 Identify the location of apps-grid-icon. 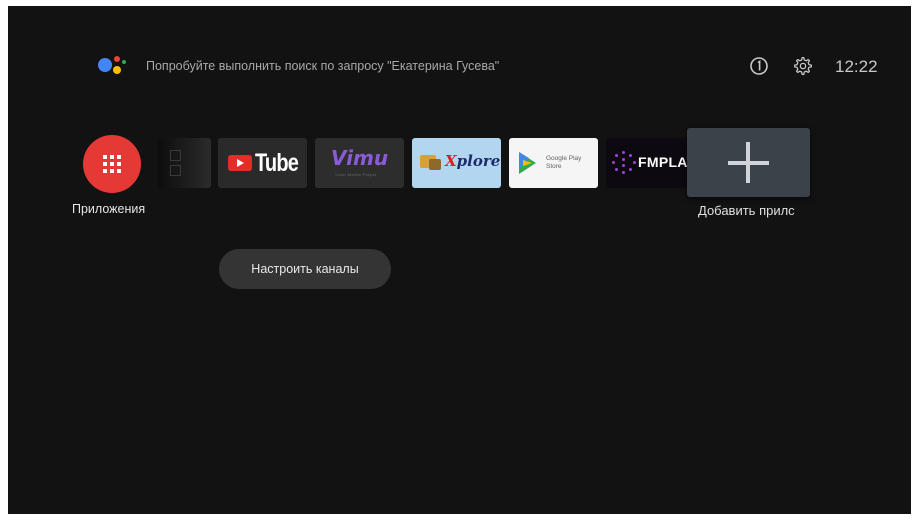
(112, 164).